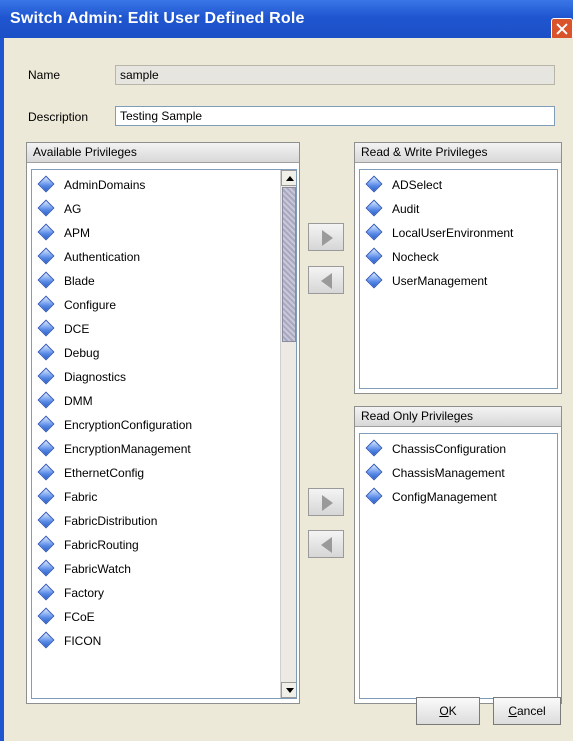 The image size is (573, 741). Describe the element at coordinates (73, 209) in the screenshot. I see `list-item-label: AG` at that location.